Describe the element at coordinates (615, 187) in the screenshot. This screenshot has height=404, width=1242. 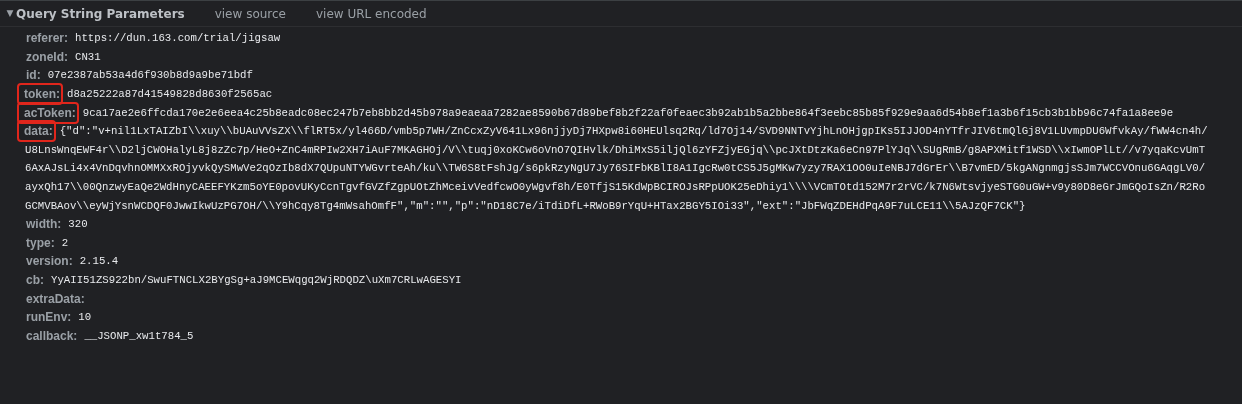
I see `param-value: ayxQh17\\00QnzwyEaQe2WdHnyCAEEFYKzm5oYE0povUKyCcnTgvfGVZfZgpUOtZhMceivVedfcwO0yWgvf8h/E0TfjS15KdWpBCIROJsRPpUOK25eDhiy1\\\\VCmTOtd152M7r2rVC/k7N6WtsvjyeSTG0uGW+v9y80D8eGrJmGQoIsZn/R2Ro` at that location.